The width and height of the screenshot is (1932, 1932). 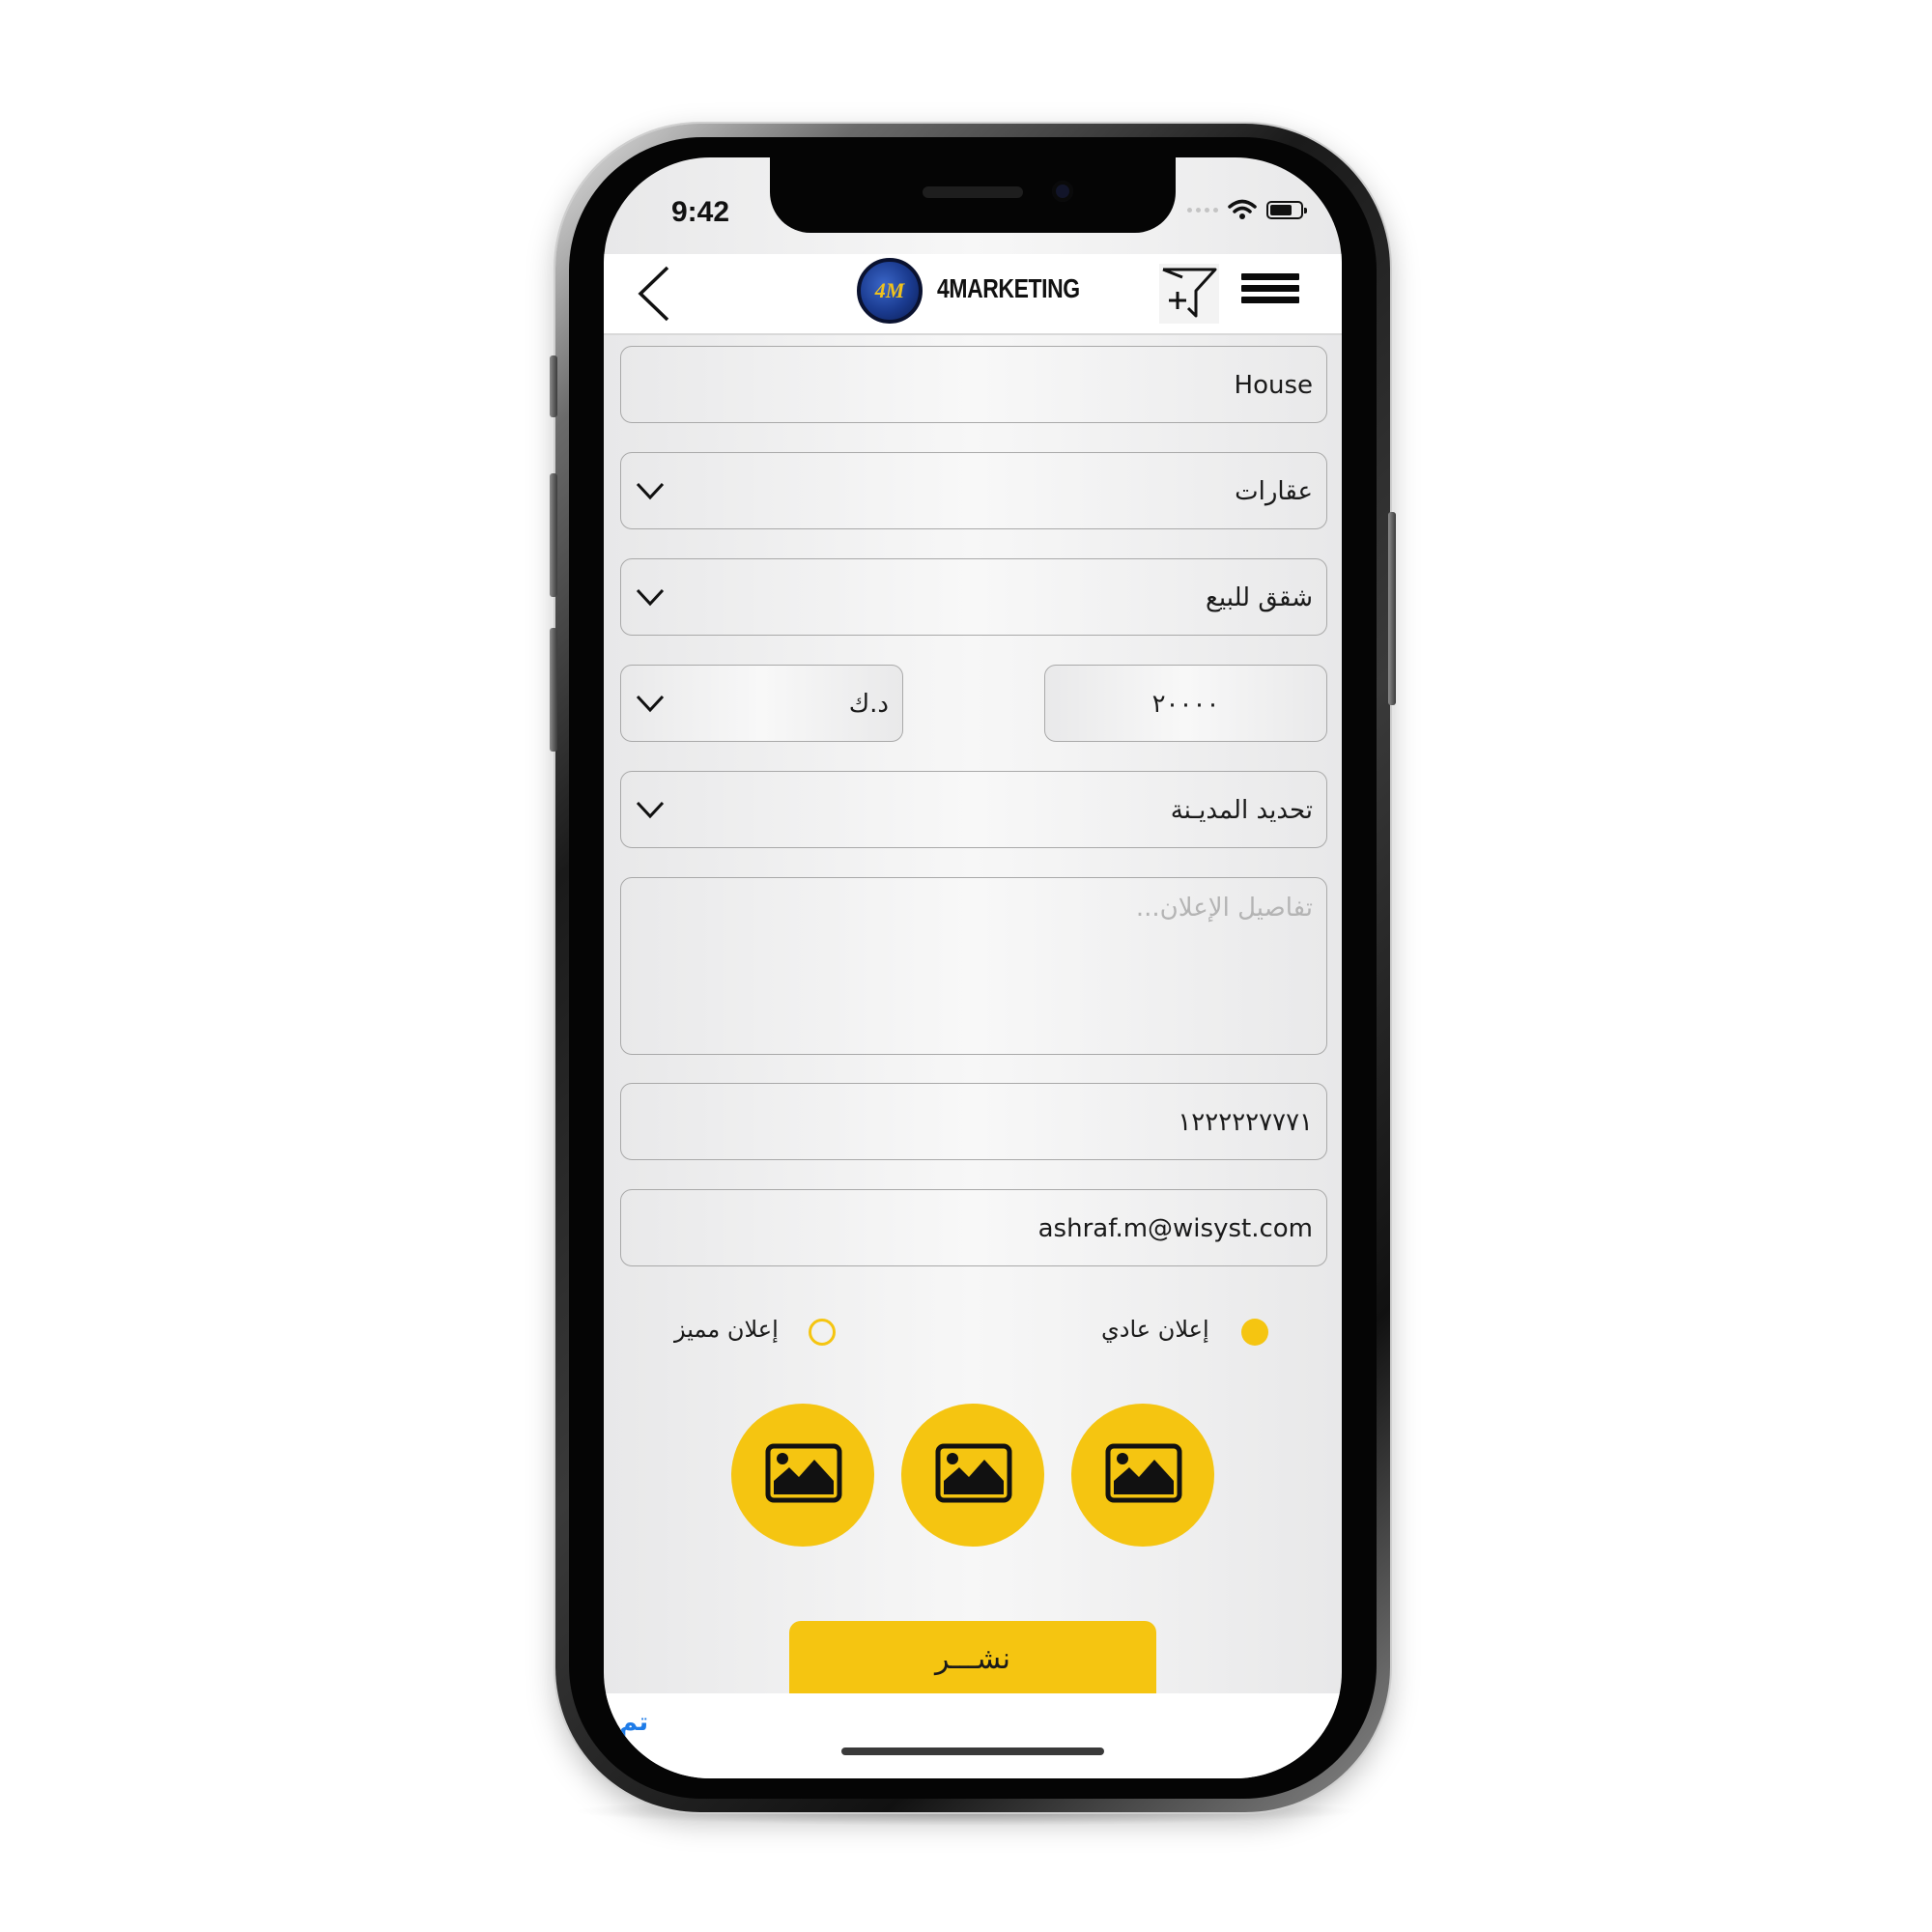 What do you see at coordinates (553, 690) in the screenshot?
I see `volume-down-button` at bounding box center [553, 690].